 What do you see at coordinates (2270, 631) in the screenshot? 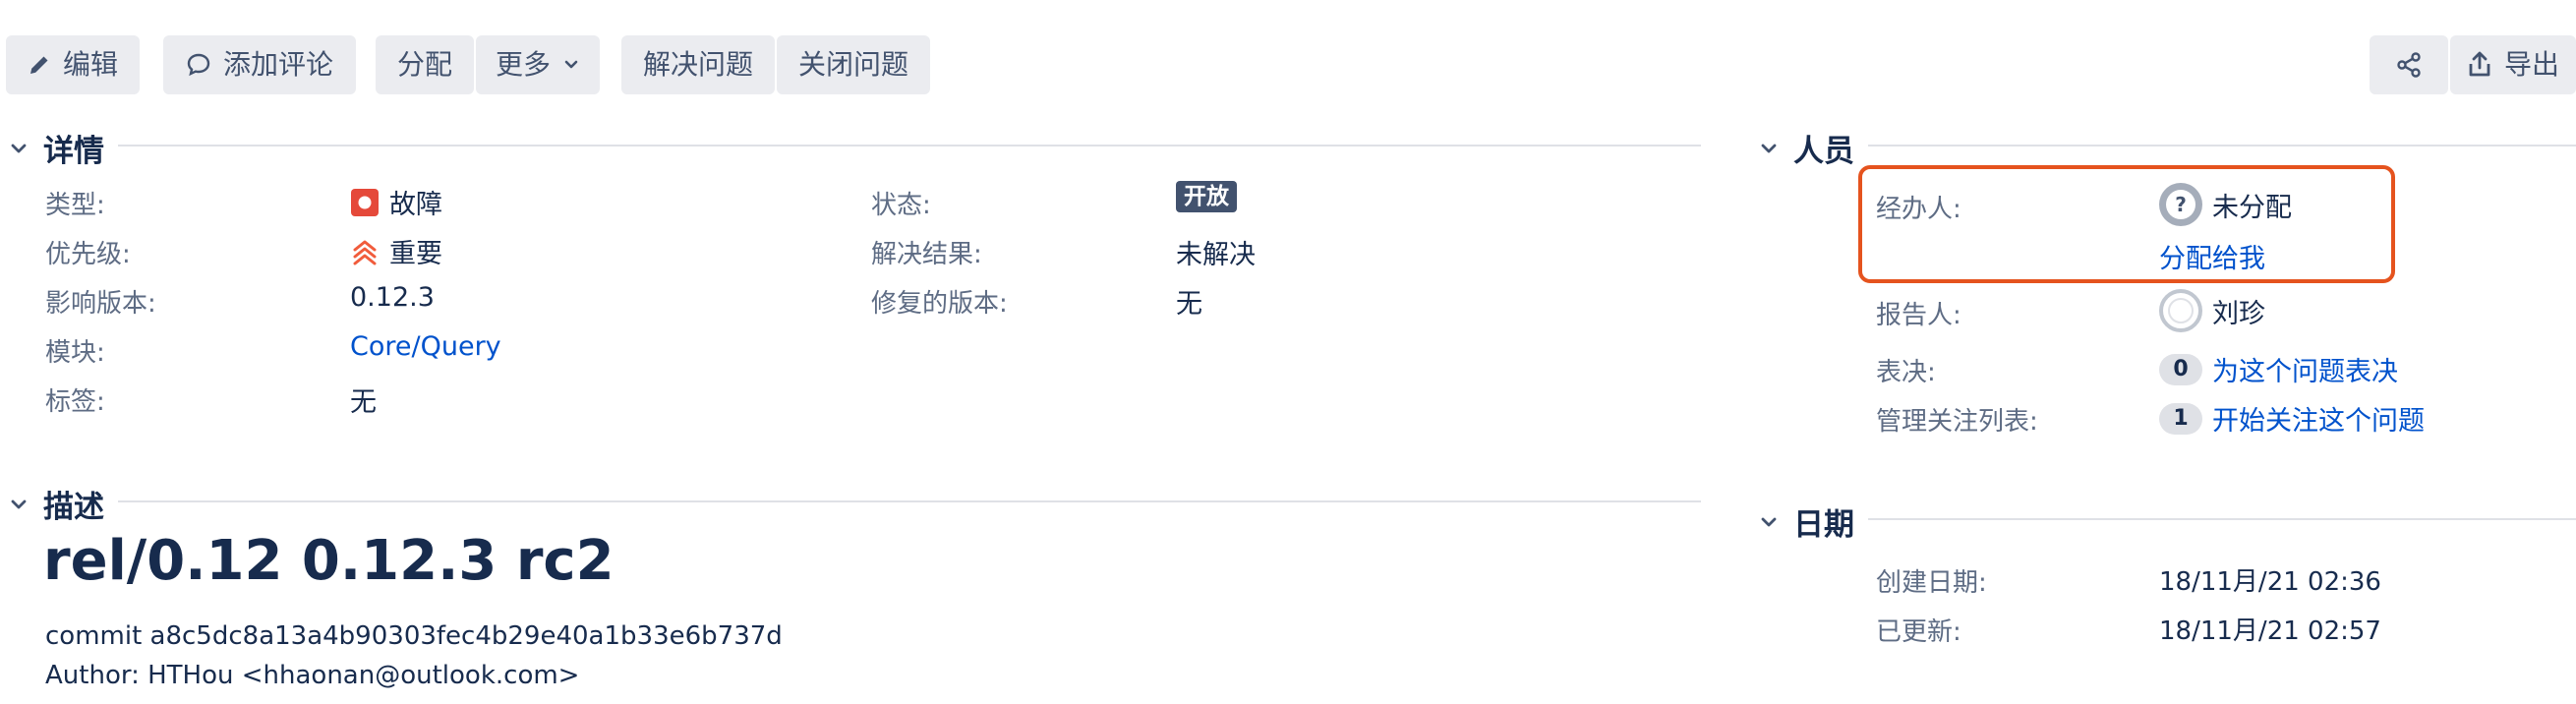
I see `updated-value: 18/11月/21 02:57` at bounding box center [2270, 631].